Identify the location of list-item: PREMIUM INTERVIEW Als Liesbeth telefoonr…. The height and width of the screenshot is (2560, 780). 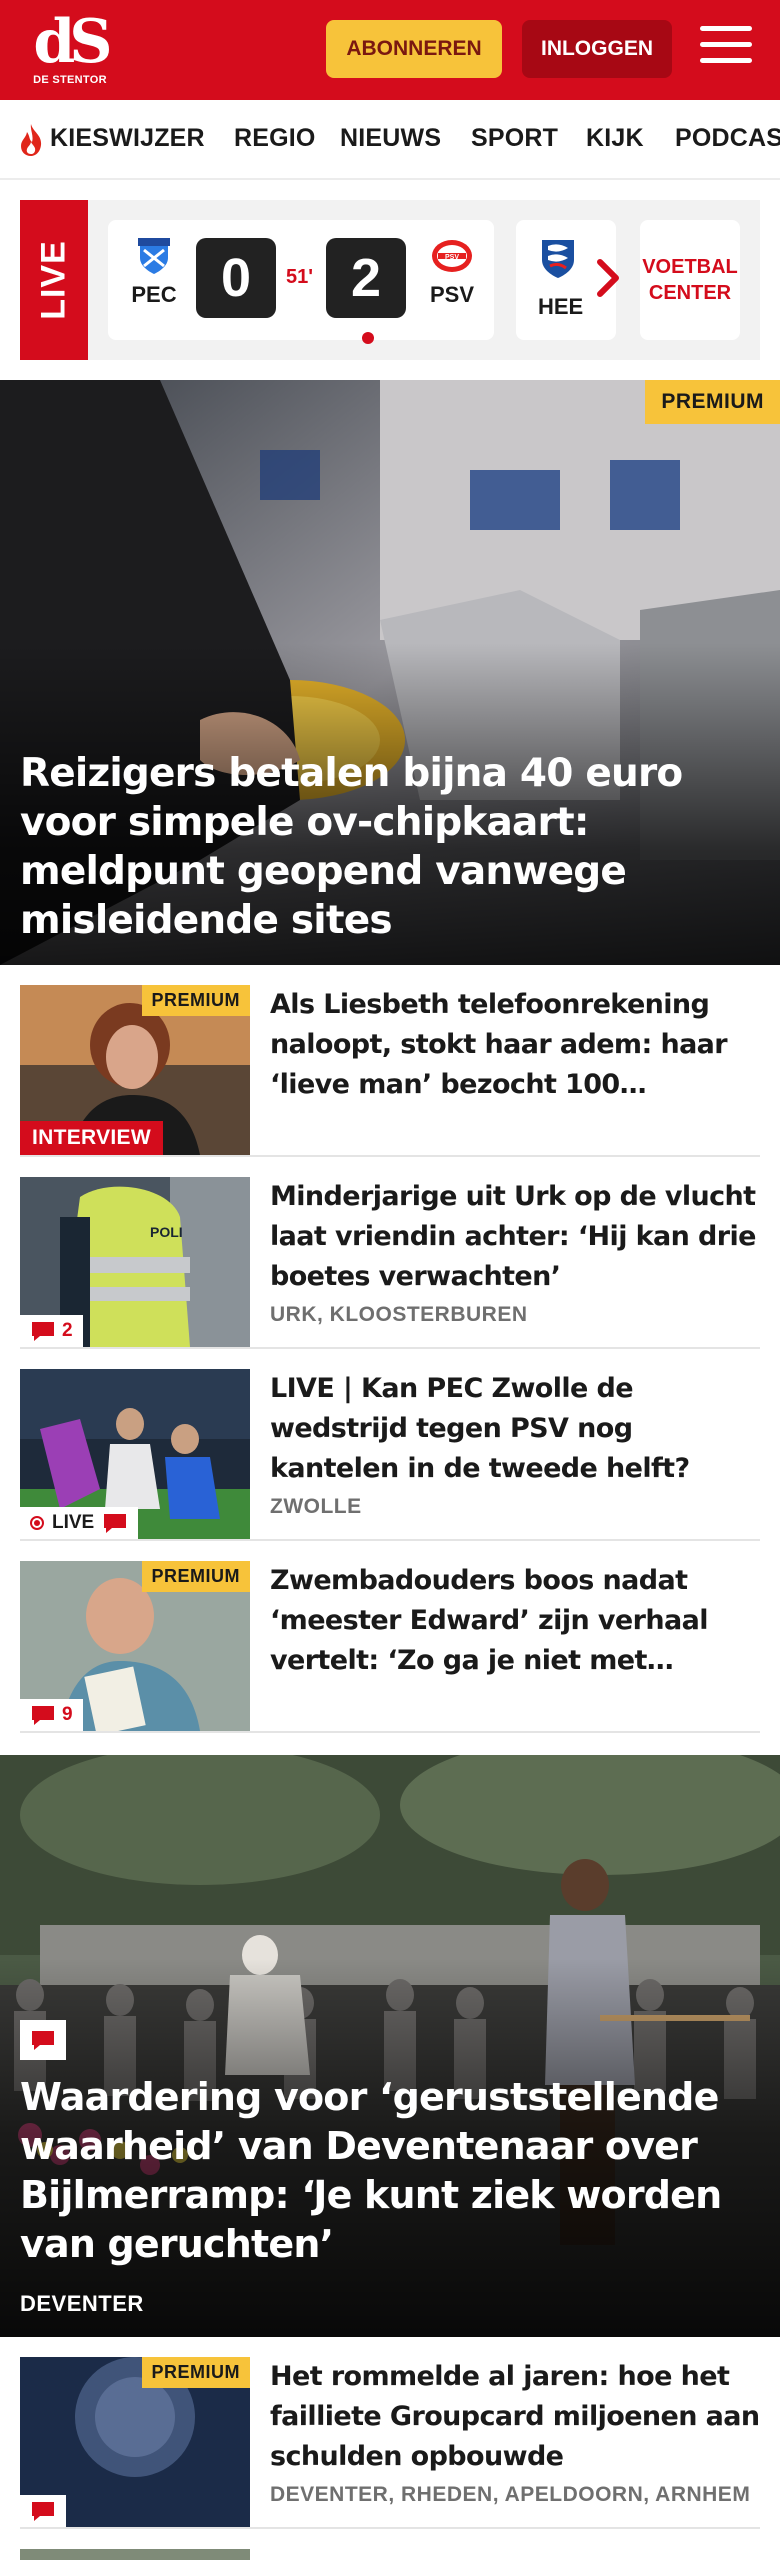
(390, 1061).